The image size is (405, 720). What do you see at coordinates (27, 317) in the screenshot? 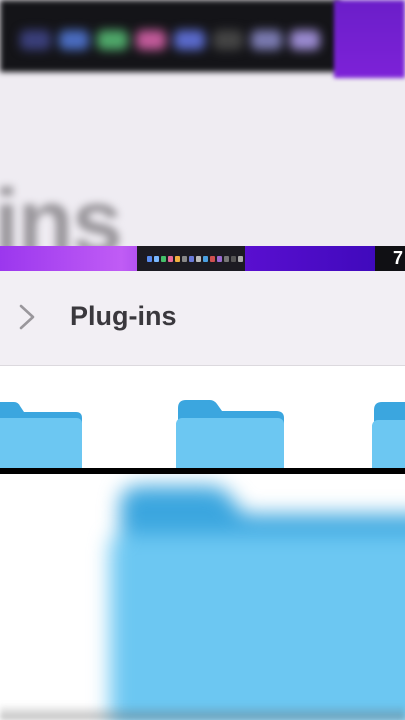
I see `chevron-right-icon` at bounding box center [27, 317].